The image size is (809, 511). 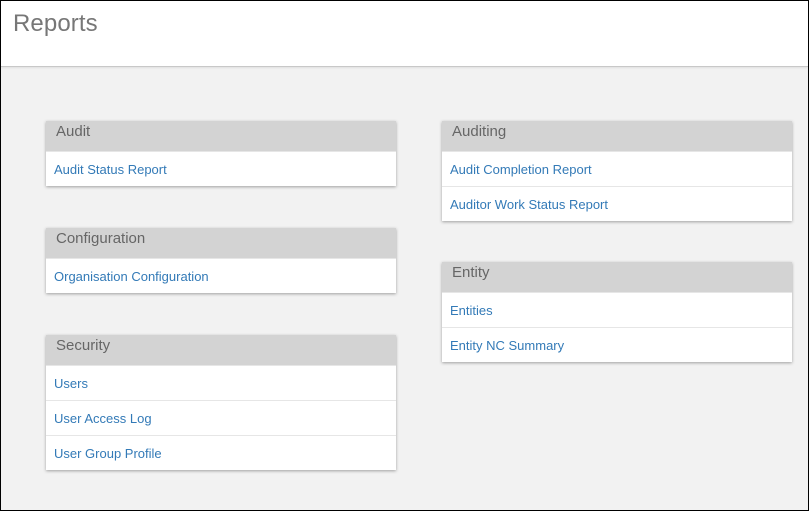 What do you see at coordinates (221, 382) in the screenshot?
I see `list-item: Users` at bounding box center [221, 382].